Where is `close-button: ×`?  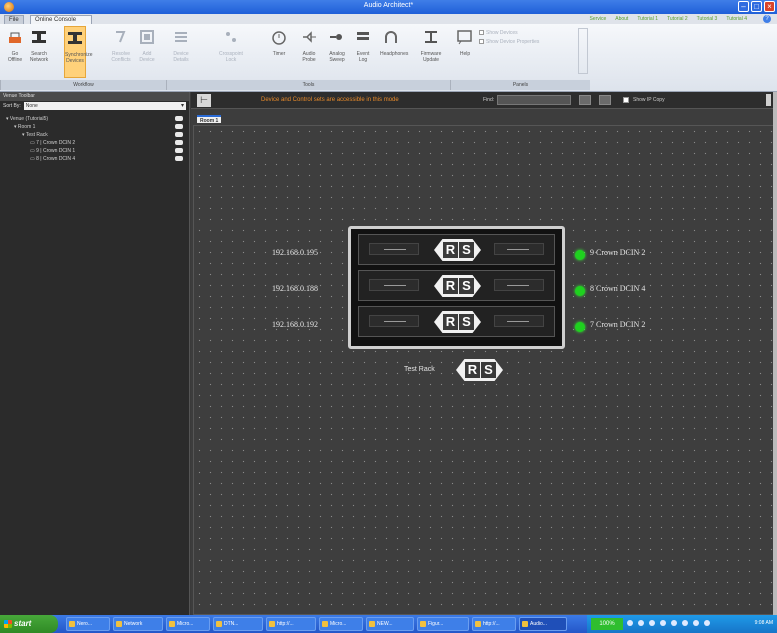 close-button: × is located at coordinates (769, 6).